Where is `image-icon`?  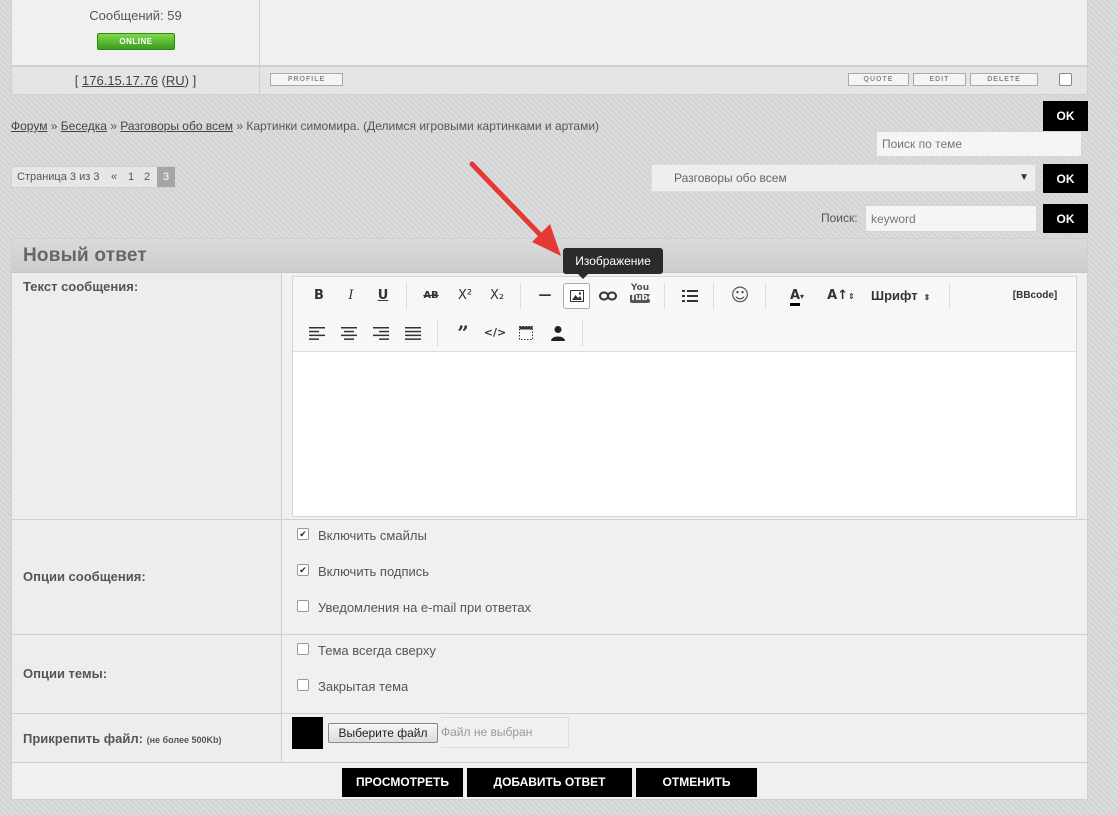
image-icon is located at coordinates (576, 296).